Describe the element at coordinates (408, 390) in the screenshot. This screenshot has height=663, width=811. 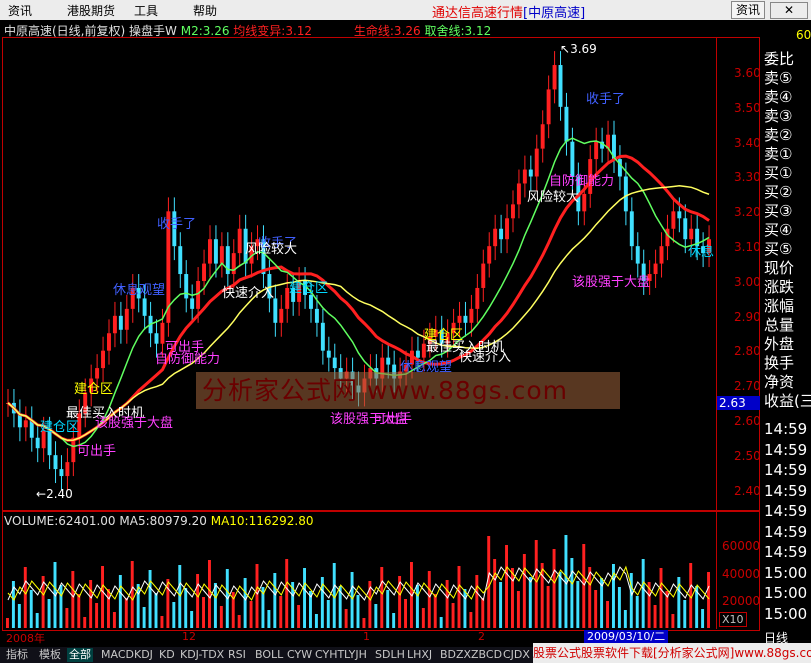
I see `watermark: 分析家公式网 www.88gs.com` at that location.